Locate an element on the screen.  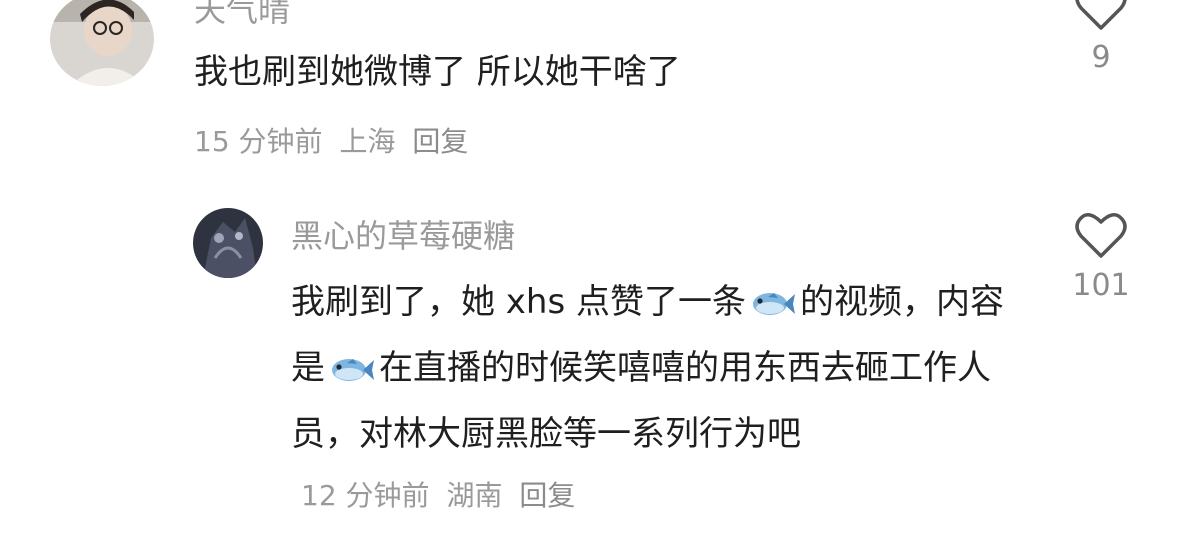
comment-time: 12 分钟前 is located at coordinates (365, 495).